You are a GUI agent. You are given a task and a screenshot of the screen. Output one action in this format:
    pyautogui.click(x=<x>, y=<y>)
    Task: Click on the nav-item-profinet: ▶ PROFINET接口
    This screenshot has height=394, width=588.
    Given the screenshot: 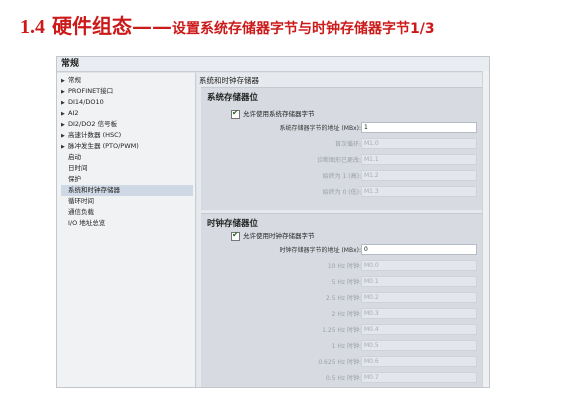 What is the action you would take?
    pyautogui.click(x=87, y=91)
    